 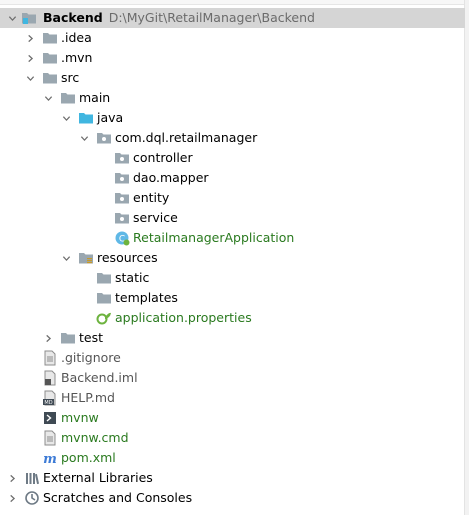 What do you see at coordinates (95, 437) in the screenshot?
I see `tree-item-label: mvnw.cmd` at bounding box center [95, 437].